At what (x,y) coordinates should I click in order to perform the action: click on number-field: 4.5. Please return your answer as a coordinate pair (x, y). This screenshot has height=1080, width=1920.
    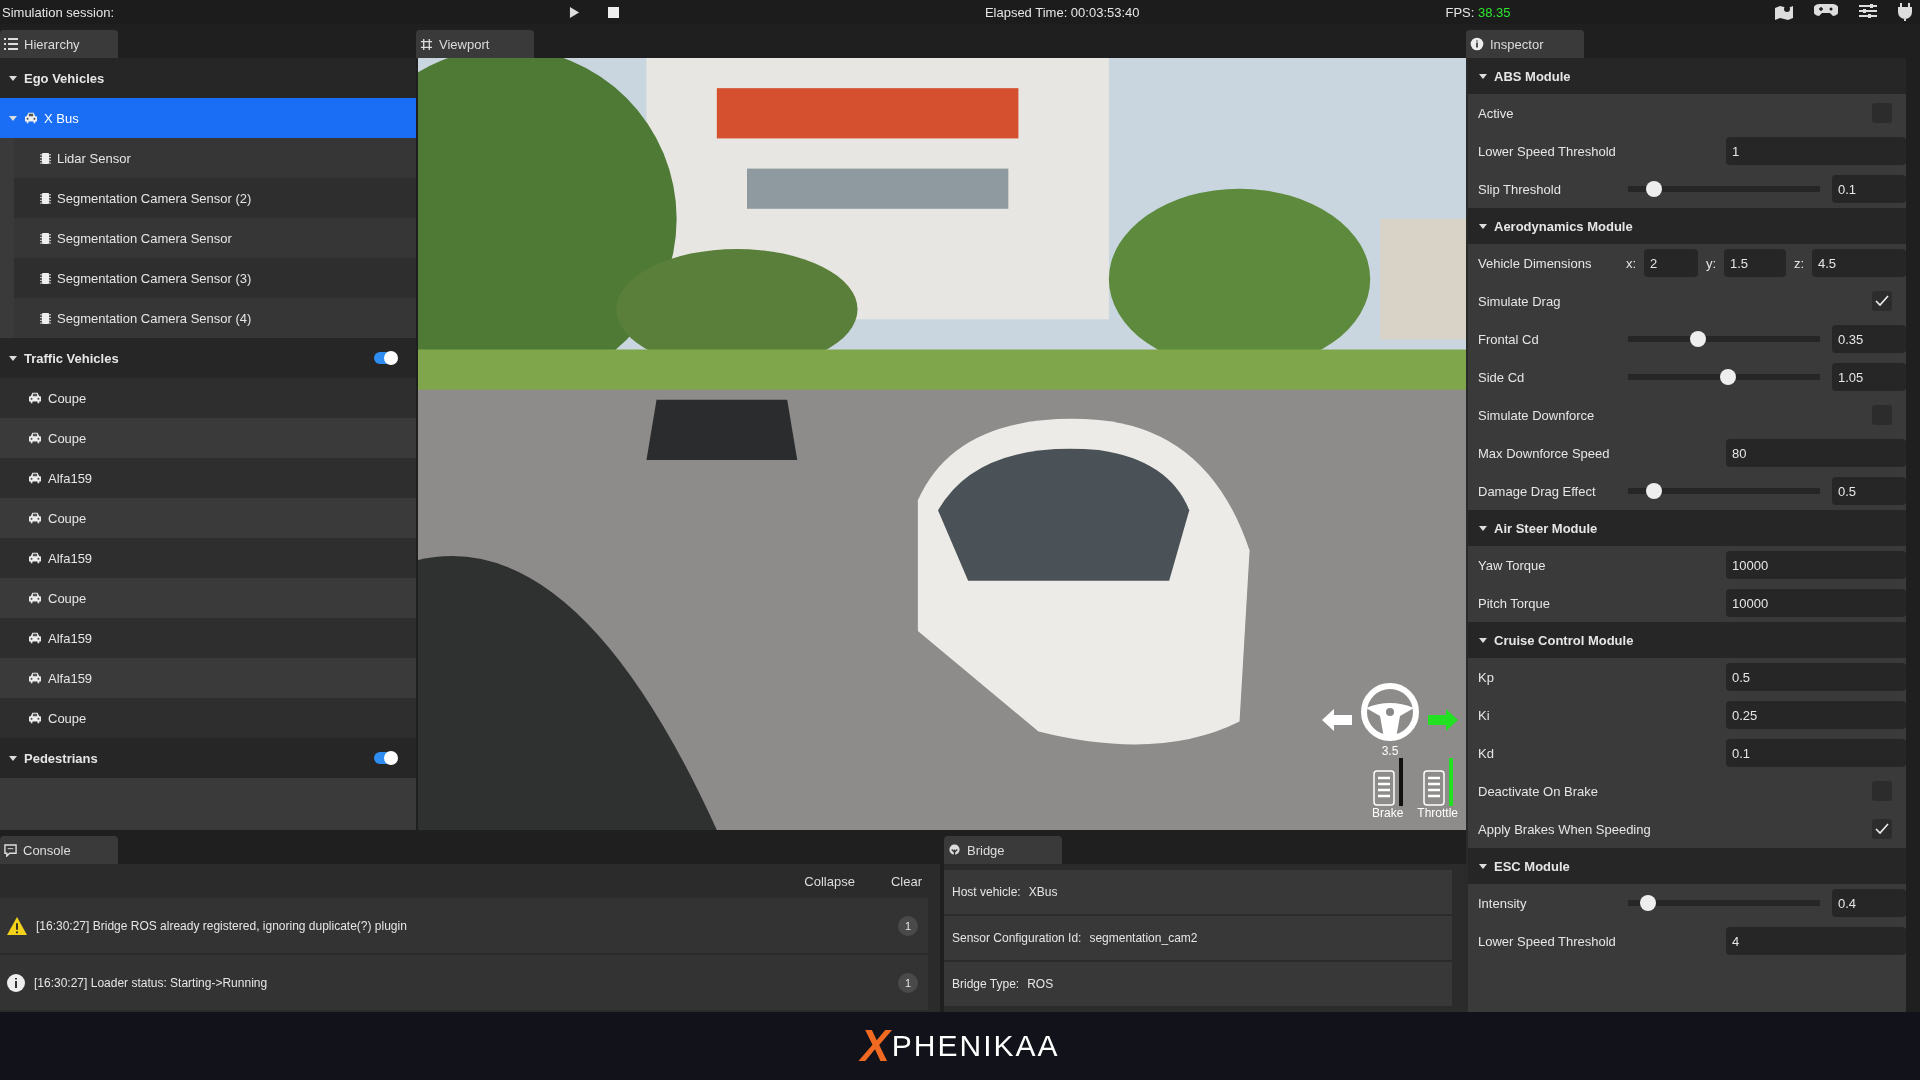
    Looking at the image, I should click on (1859, 263).